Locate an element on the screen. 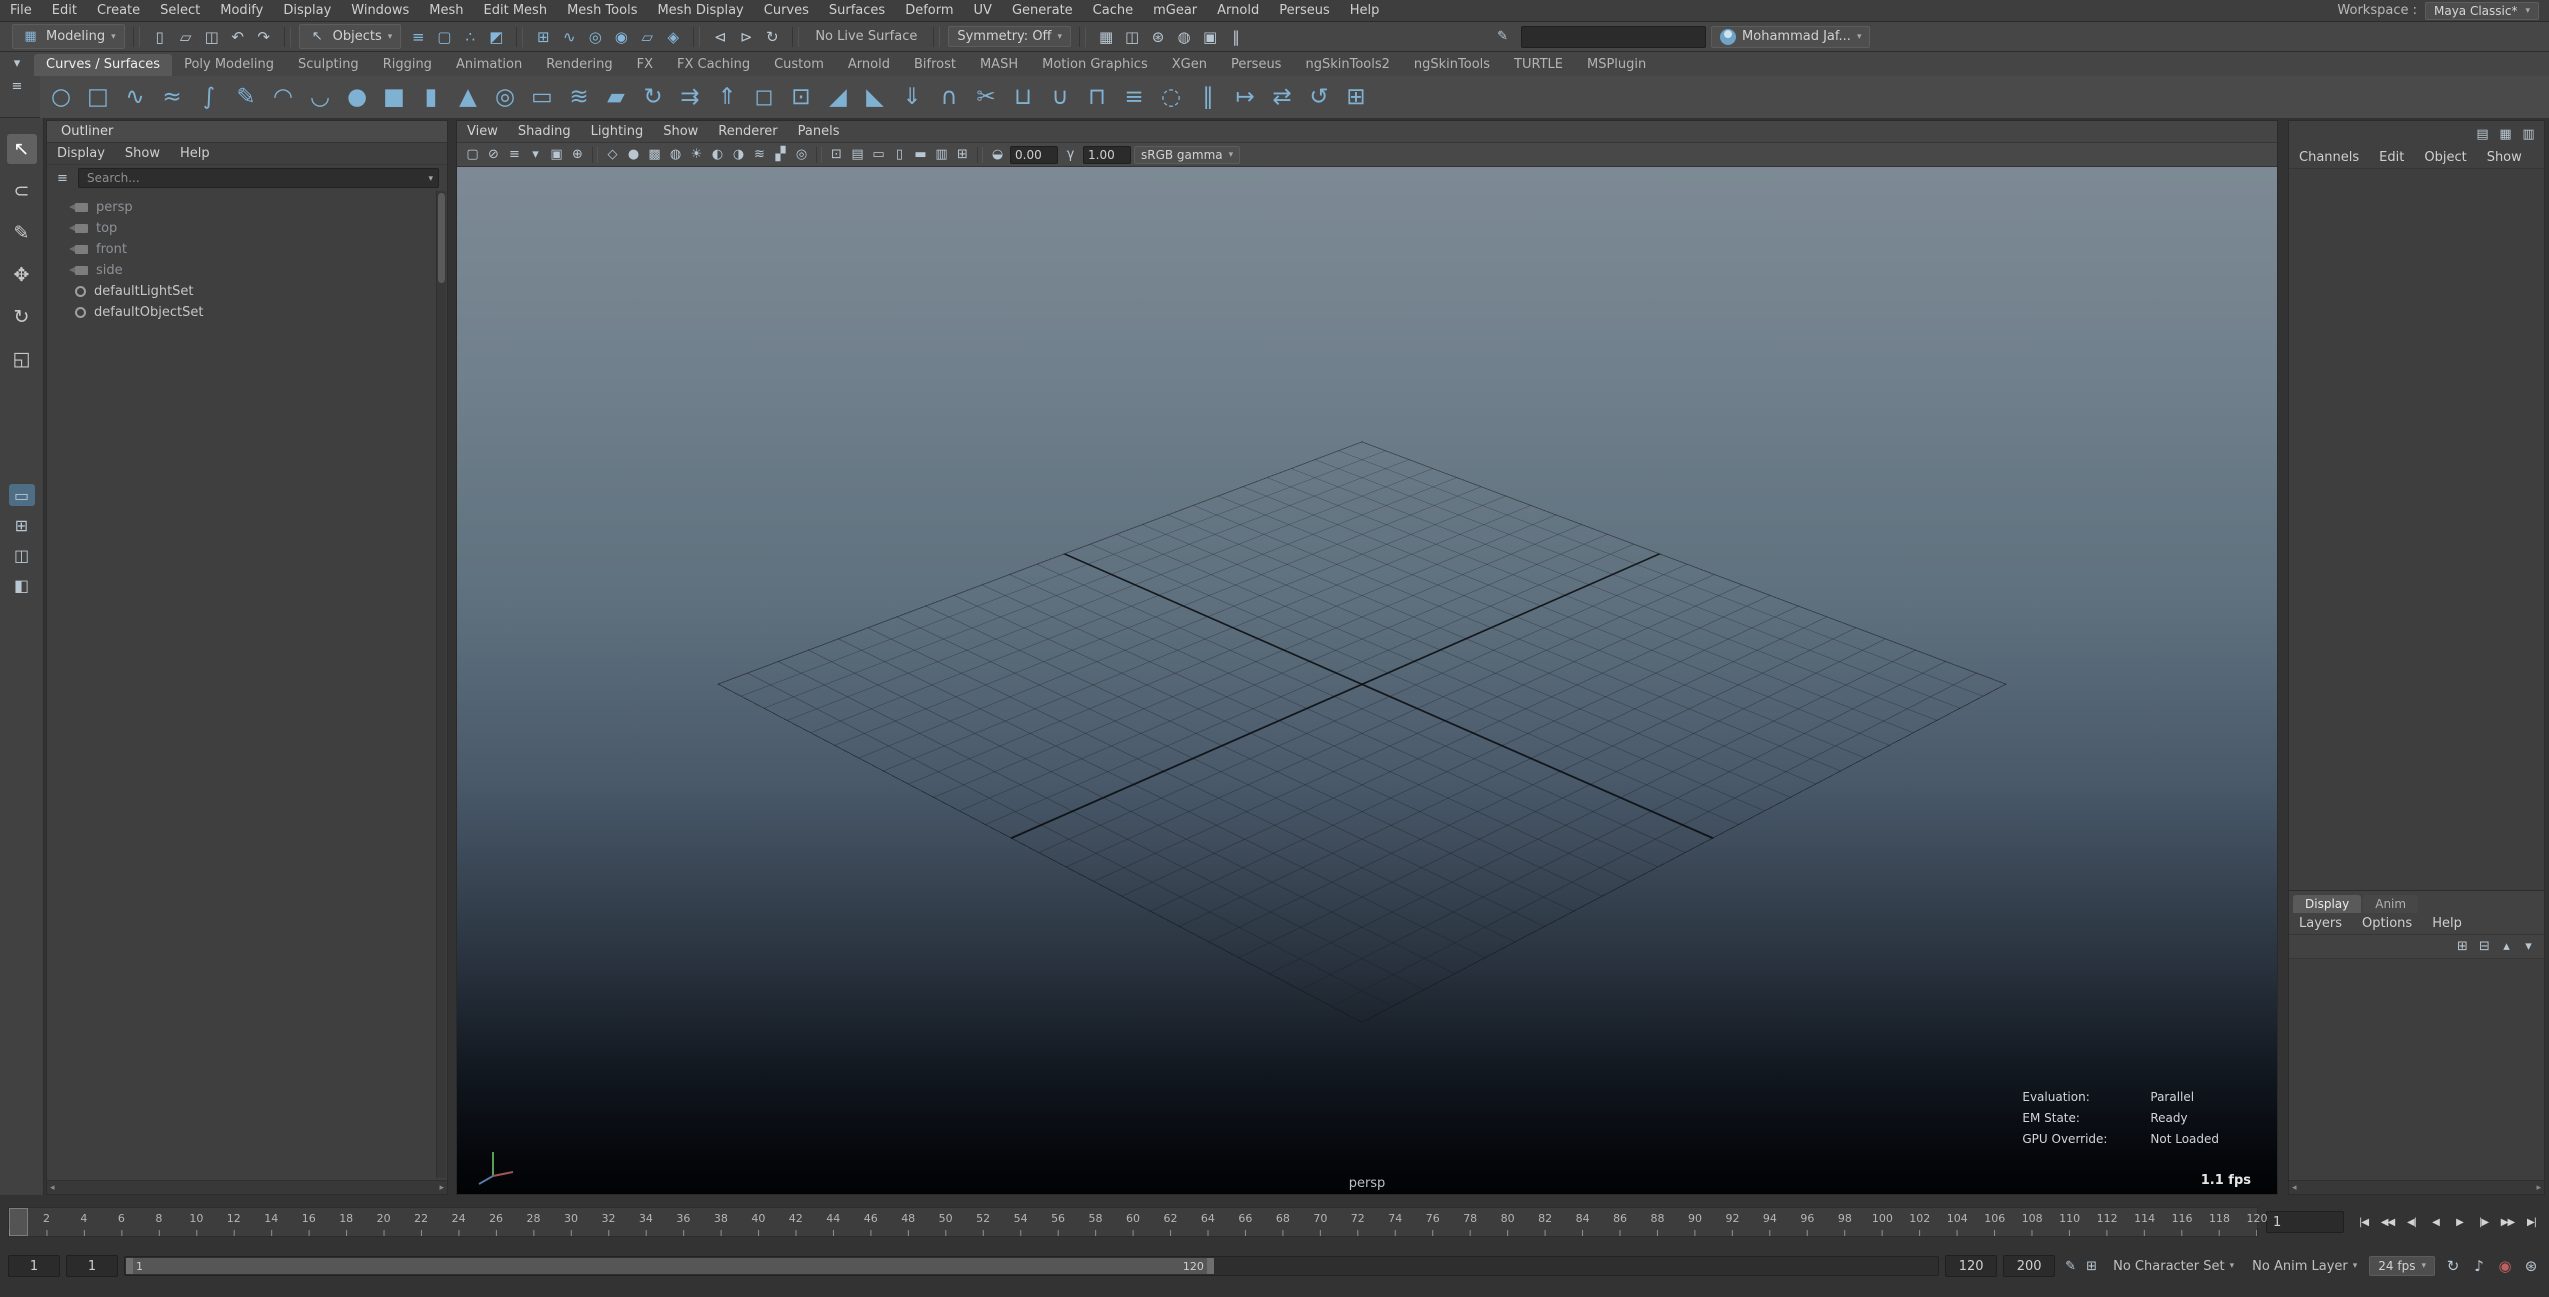 Image resolution: width=2549 pixels, height=1297 pixels. shelf-tab-fx-caching: FX Caching is located at coordinates (713, 65).